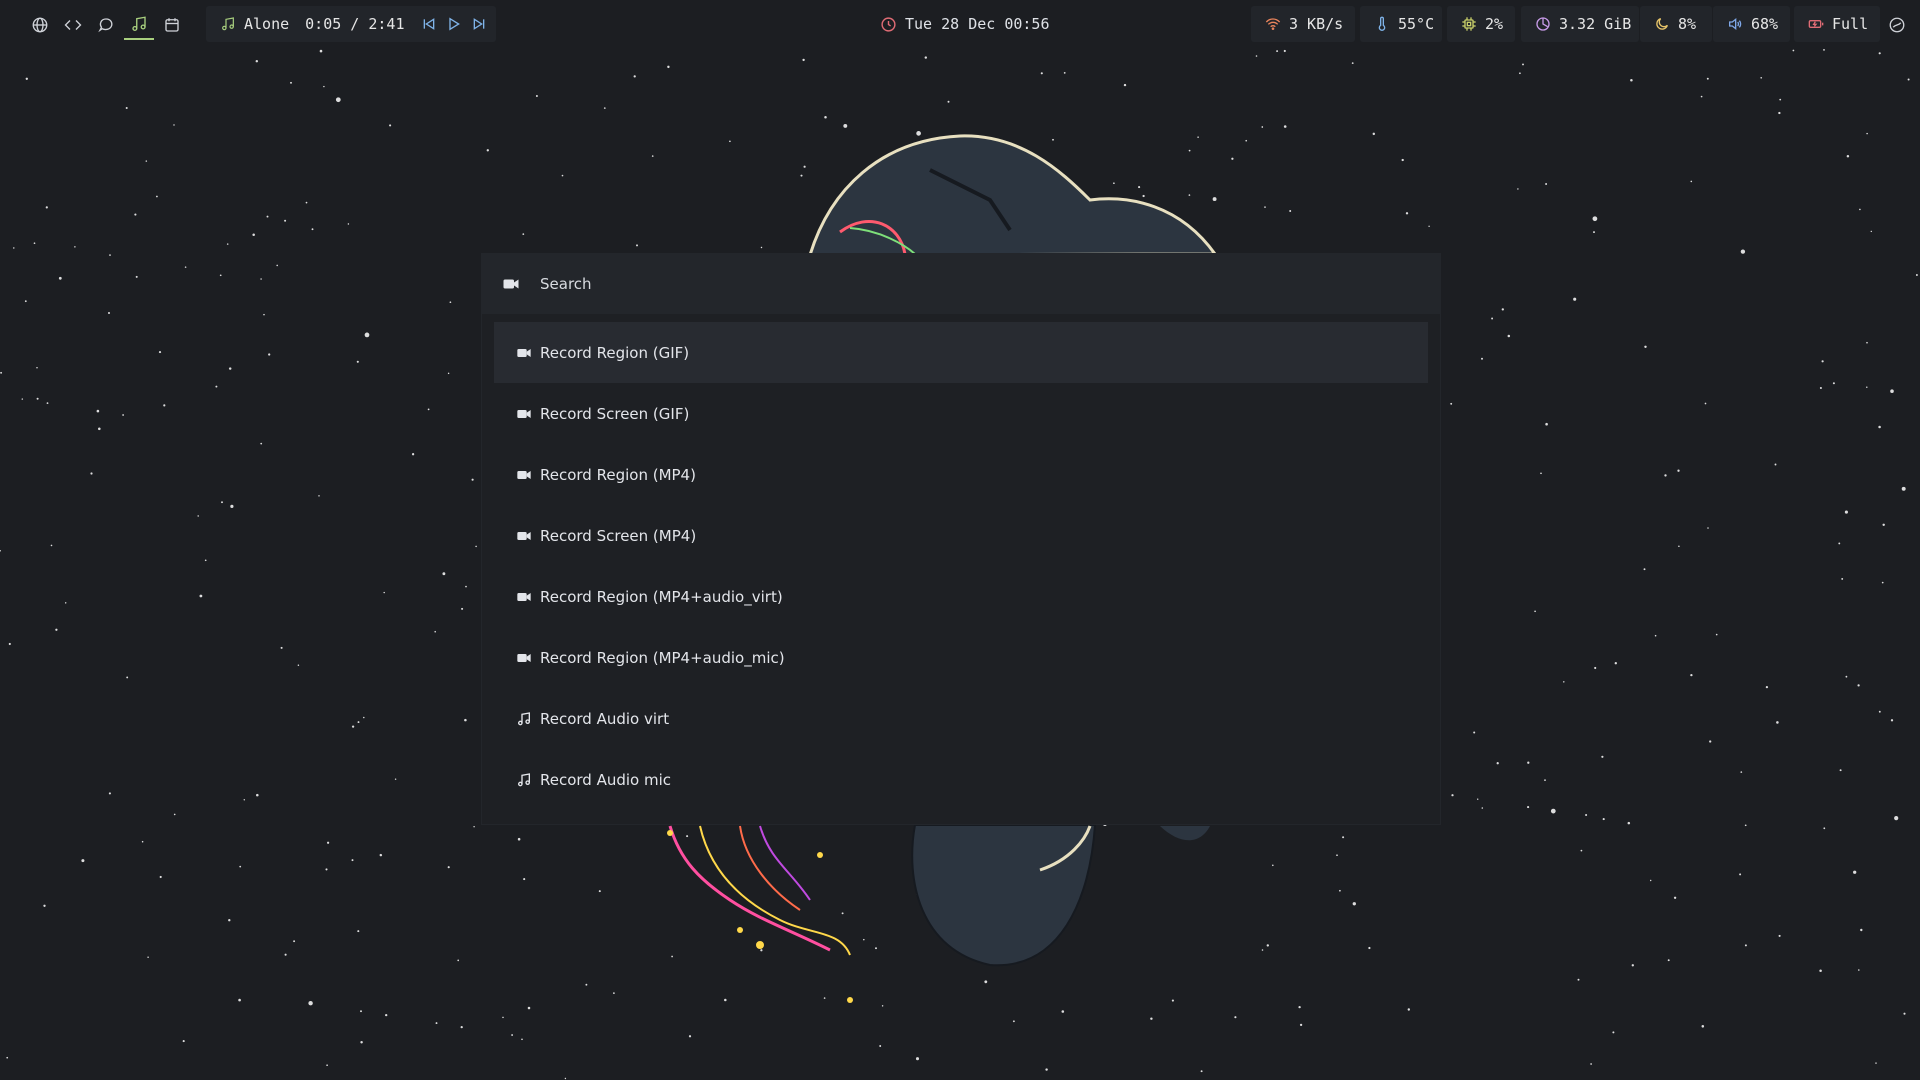  Describe the element at coordinates (961, 779) in the screenshot. I see `launcher-item: Record Audio mic` at that location.